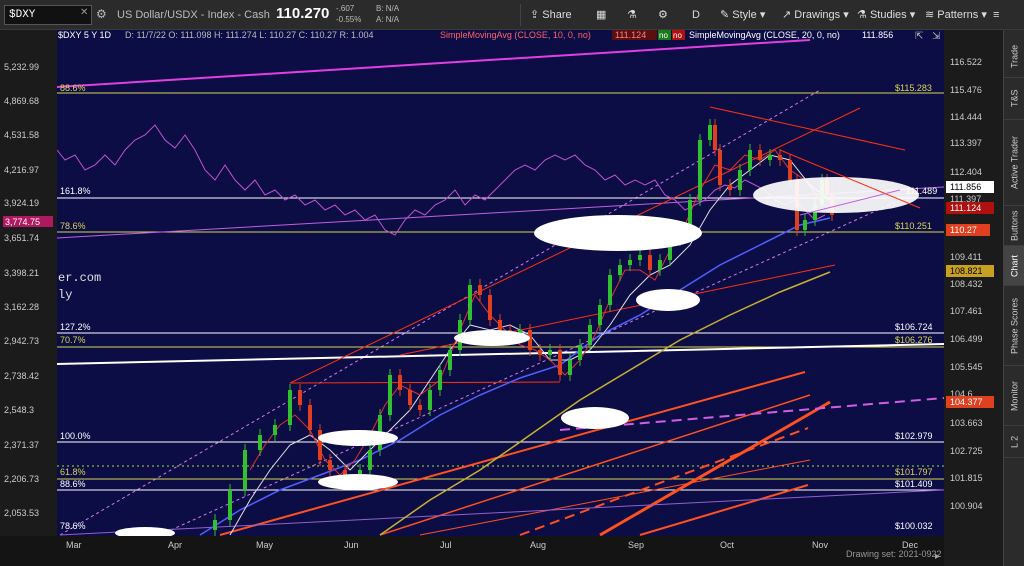 This screenshot has height=566, width=1024. What do you see at coordinates (914, 327) in the screenshot?
I see `fib-value-label: $106.724` at bounding box center [914, 327].